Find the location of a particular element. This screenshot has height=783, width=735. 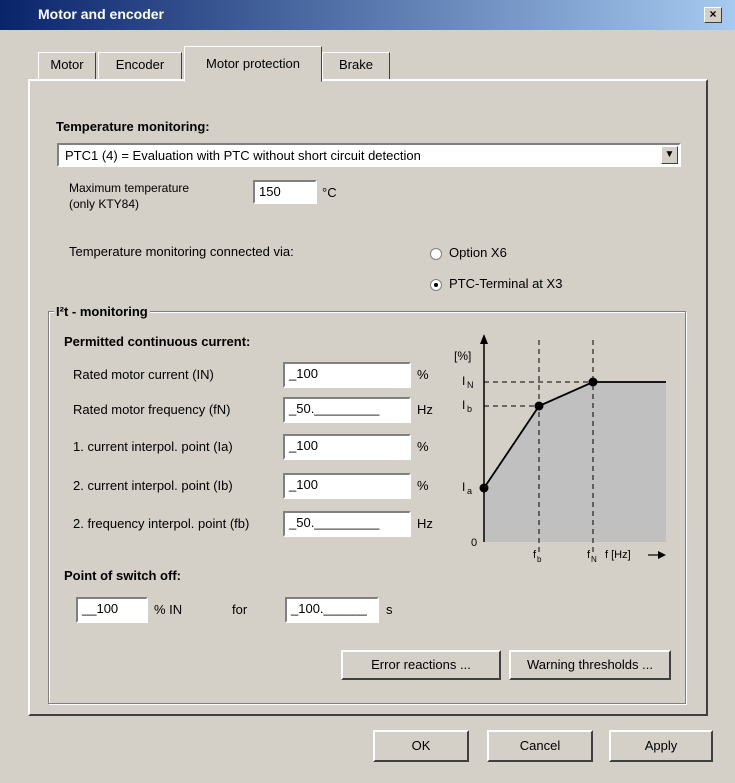

radio-option-x6-label: Option X6 is located at coordinates (478, 252).